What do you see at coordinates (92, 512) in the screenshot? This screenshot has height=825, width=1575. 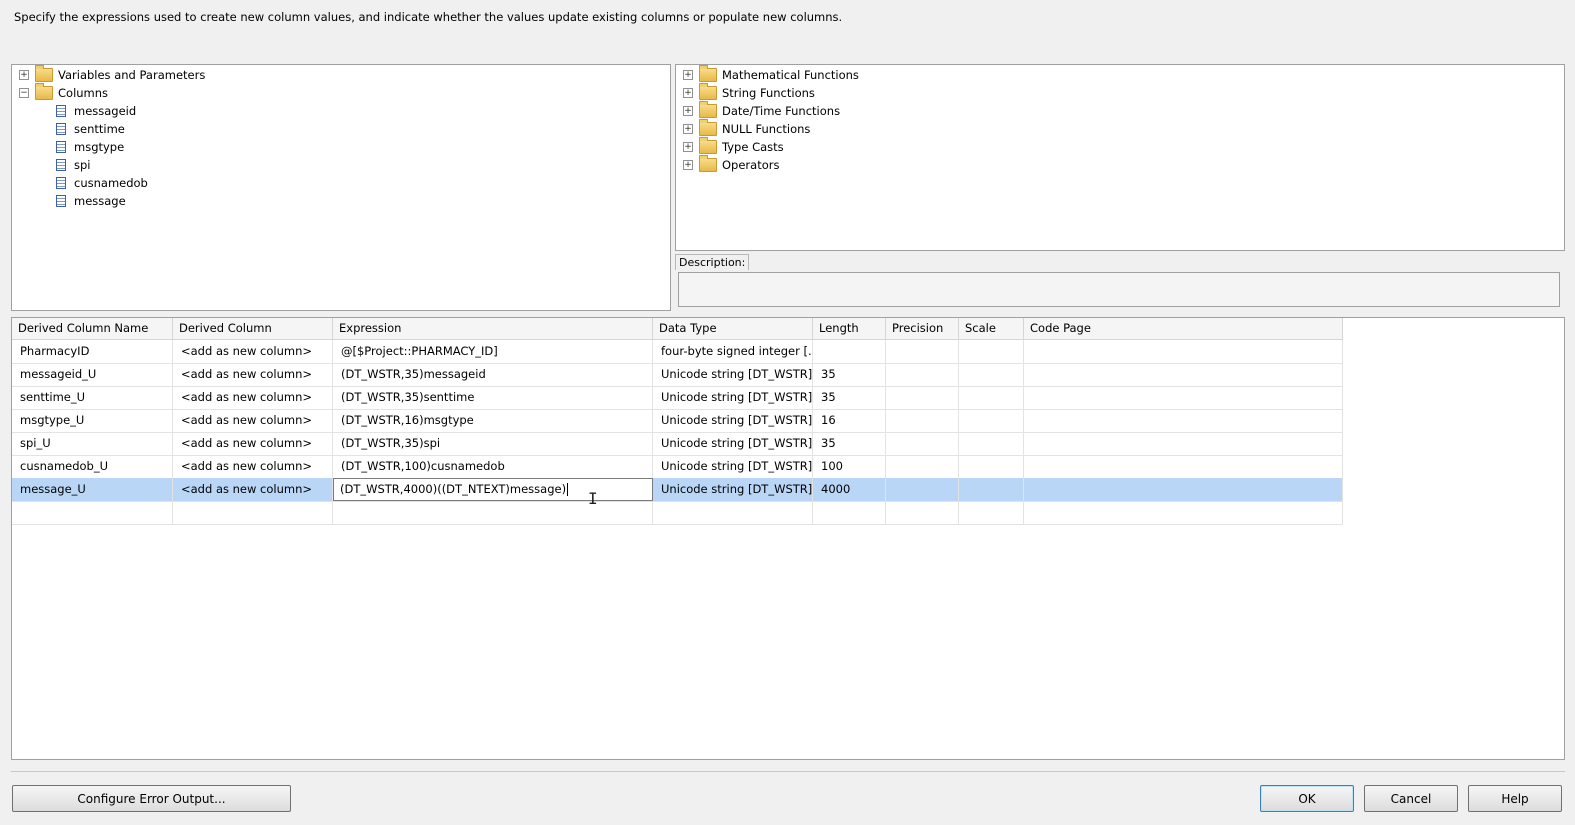 I see `cell-derived-column-name` at bounding box center [92, 512].